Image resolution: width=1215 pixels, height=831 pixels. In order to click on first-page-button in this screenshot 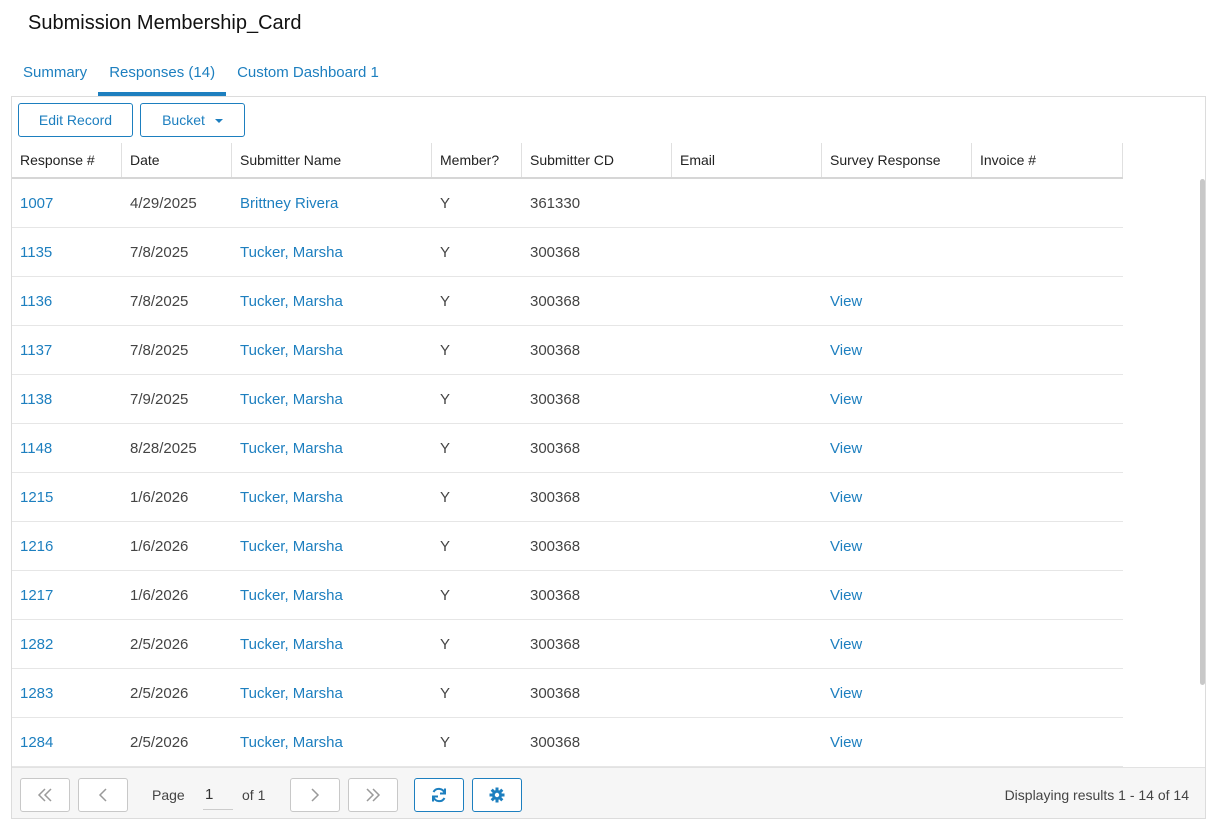, I will do `click(45, 795)`.